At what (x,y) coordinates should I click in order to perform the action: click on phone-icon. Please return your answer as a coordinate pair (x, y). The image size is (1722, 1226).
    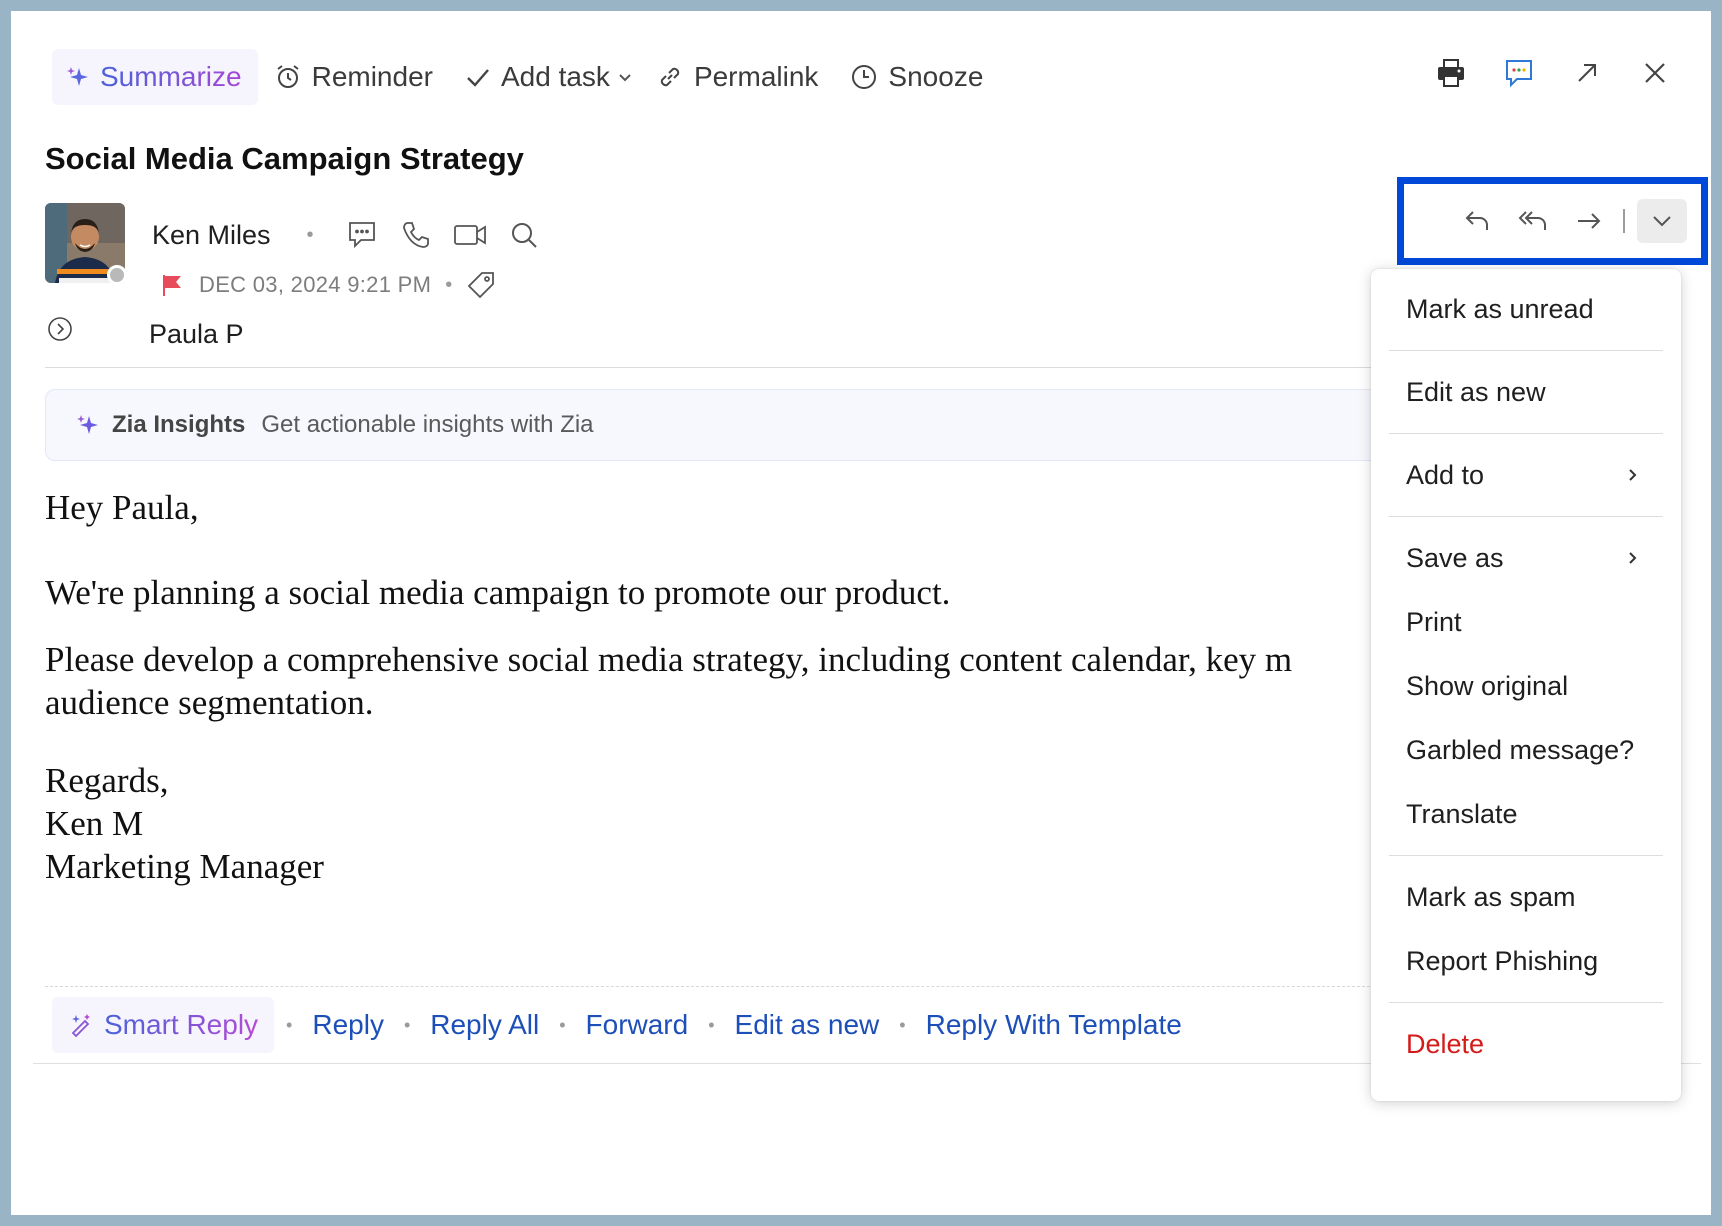
    Looking at the image, I should click on (416, 235).